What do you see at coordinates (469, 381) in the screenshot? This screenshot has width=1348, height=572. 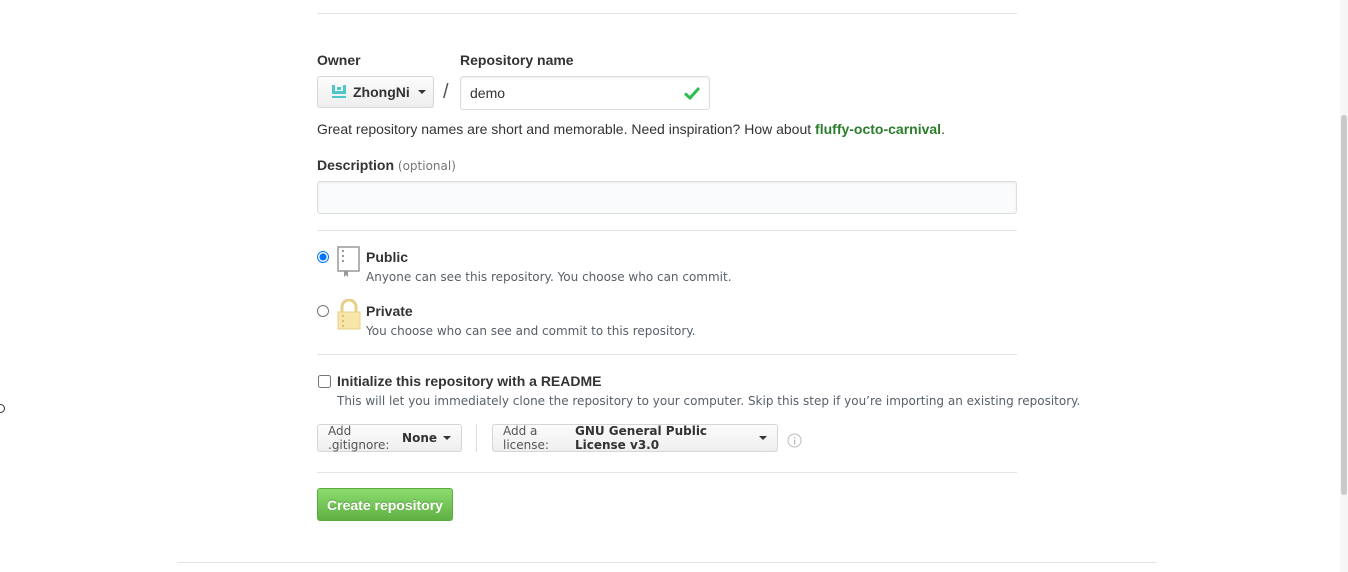 I see `readme-label: Initialize this repository with a README` at bounding box center [469, 381].